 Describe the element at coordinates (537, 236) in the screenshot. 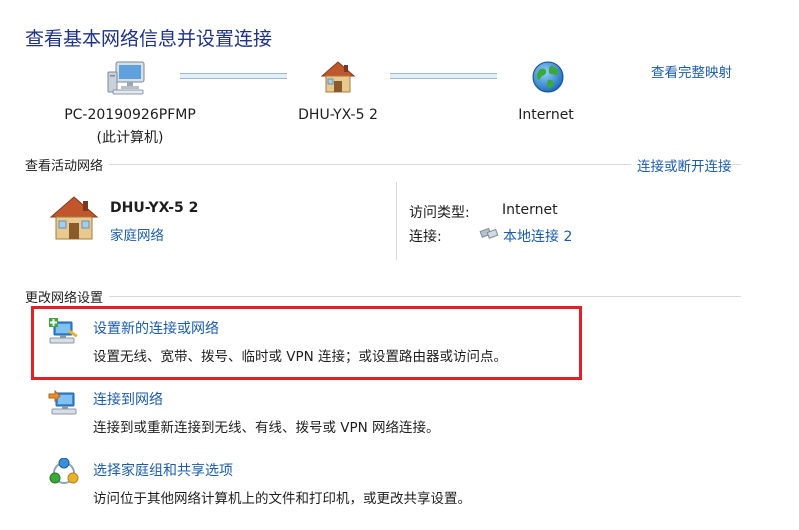

I see `local-connection-link: 本地连接 2` at that location.